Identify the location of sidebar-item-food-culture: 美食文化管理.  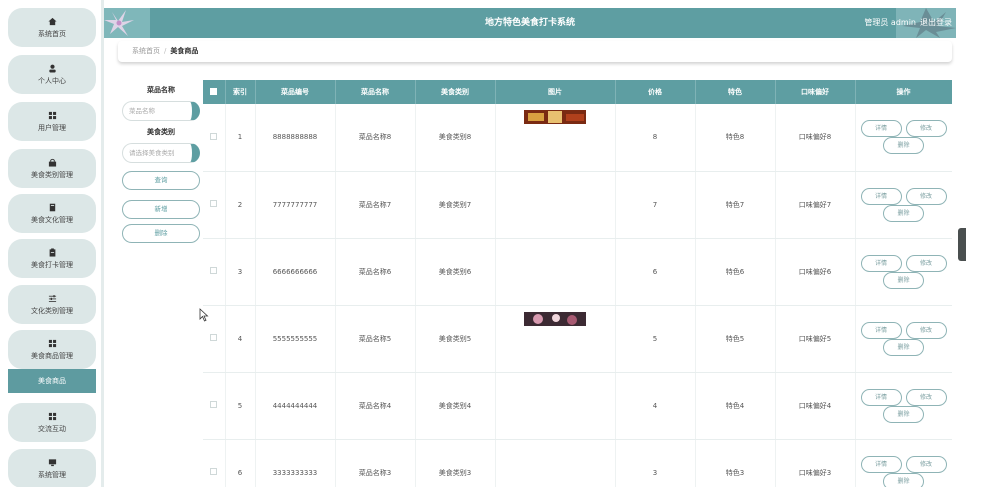
(52, 213).